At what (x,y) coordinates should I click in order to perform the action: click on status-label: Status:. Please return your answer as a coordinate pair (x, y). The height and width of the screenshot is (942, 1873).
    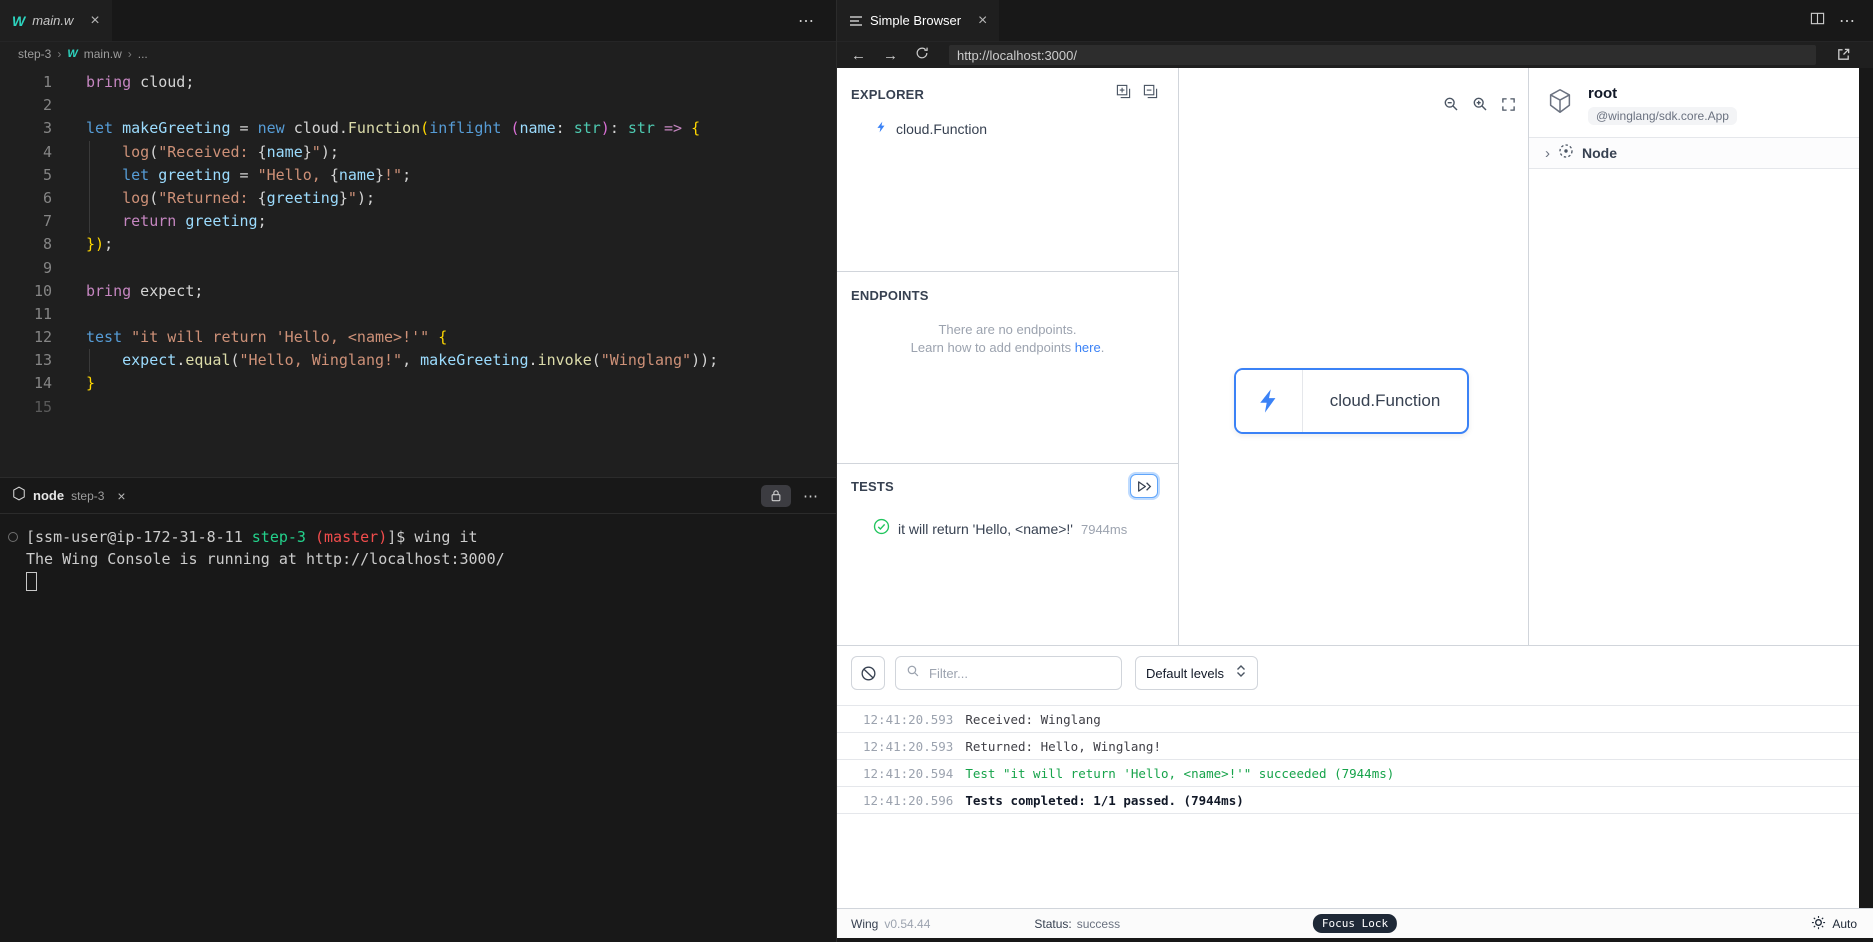
    Looking at the image, I should click on (1053, 923).